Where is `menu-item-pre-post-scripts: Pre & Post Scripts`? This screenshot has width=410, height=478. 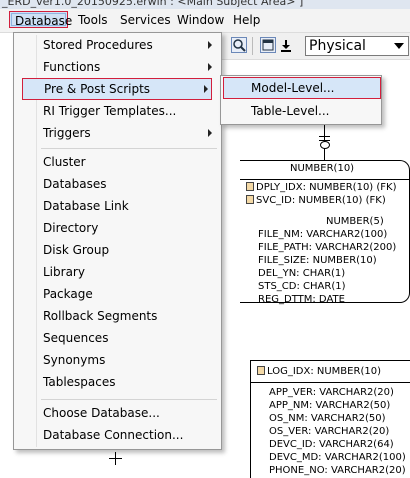
menu-item-pre-post-scripts: Pre & Post Scripts is located at coordinates (117, 89).